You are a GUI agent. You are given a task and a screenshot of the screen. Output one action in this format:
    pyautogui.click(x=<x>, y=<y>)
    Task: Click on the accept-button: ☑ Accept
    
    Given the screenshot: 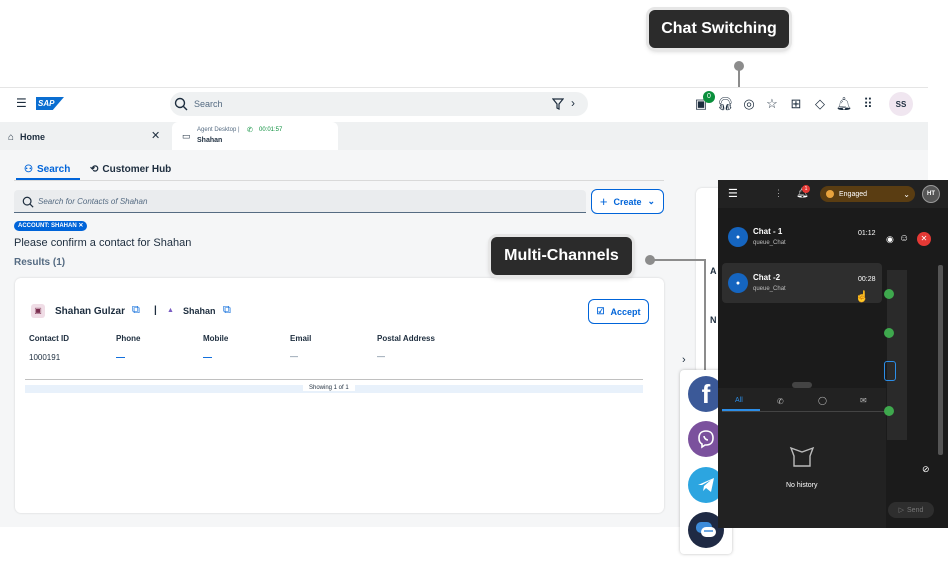 What is the action you would take?
    pyautogui.click(x=618, y=311)
    